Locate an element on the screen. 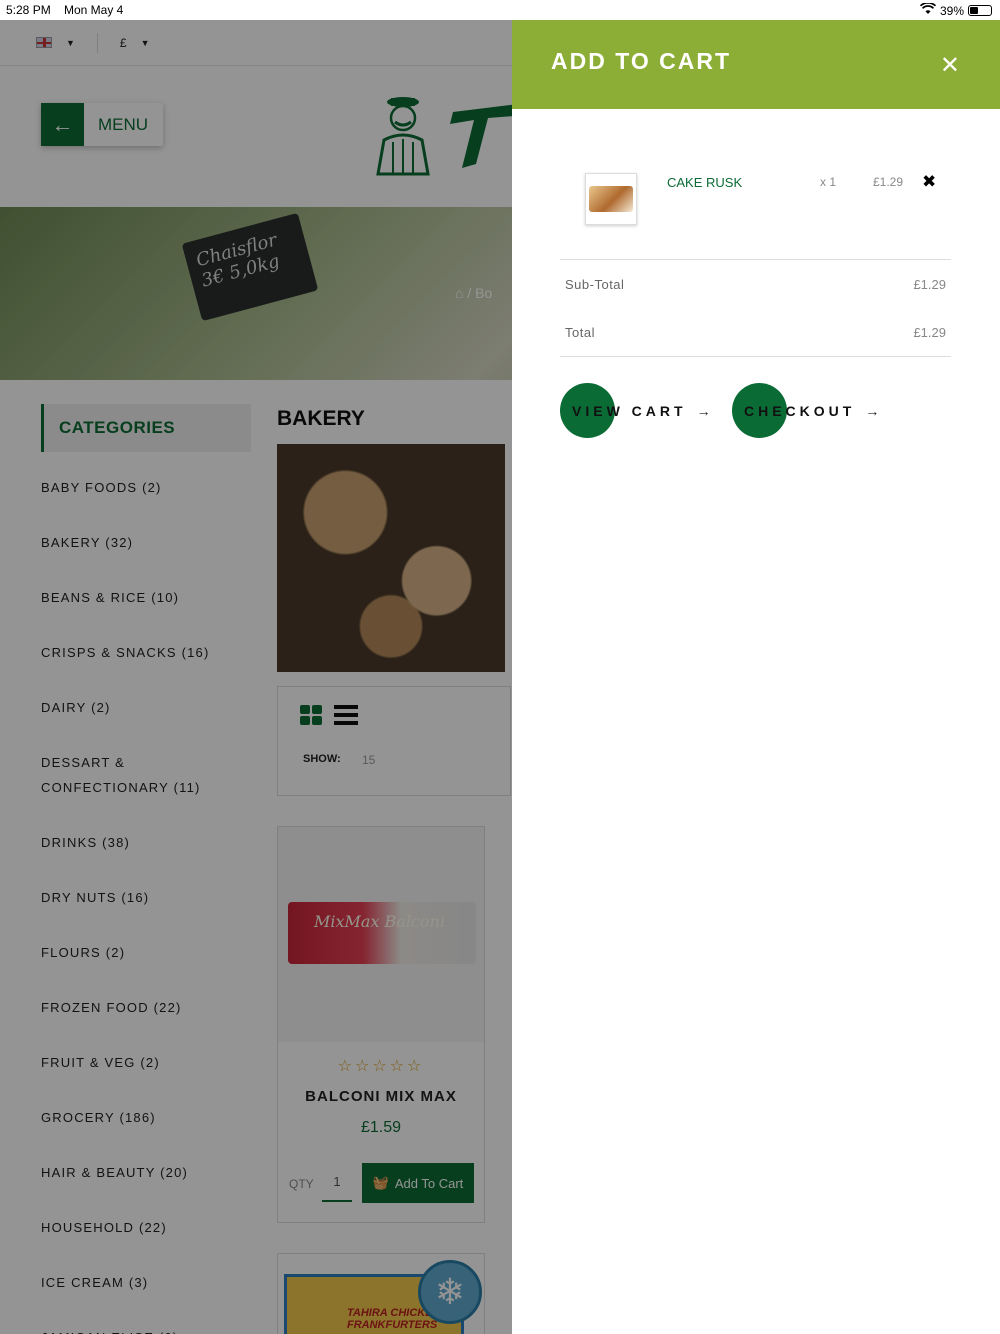  subtotal-value: £1.29 is located at coordinates (929, 284).